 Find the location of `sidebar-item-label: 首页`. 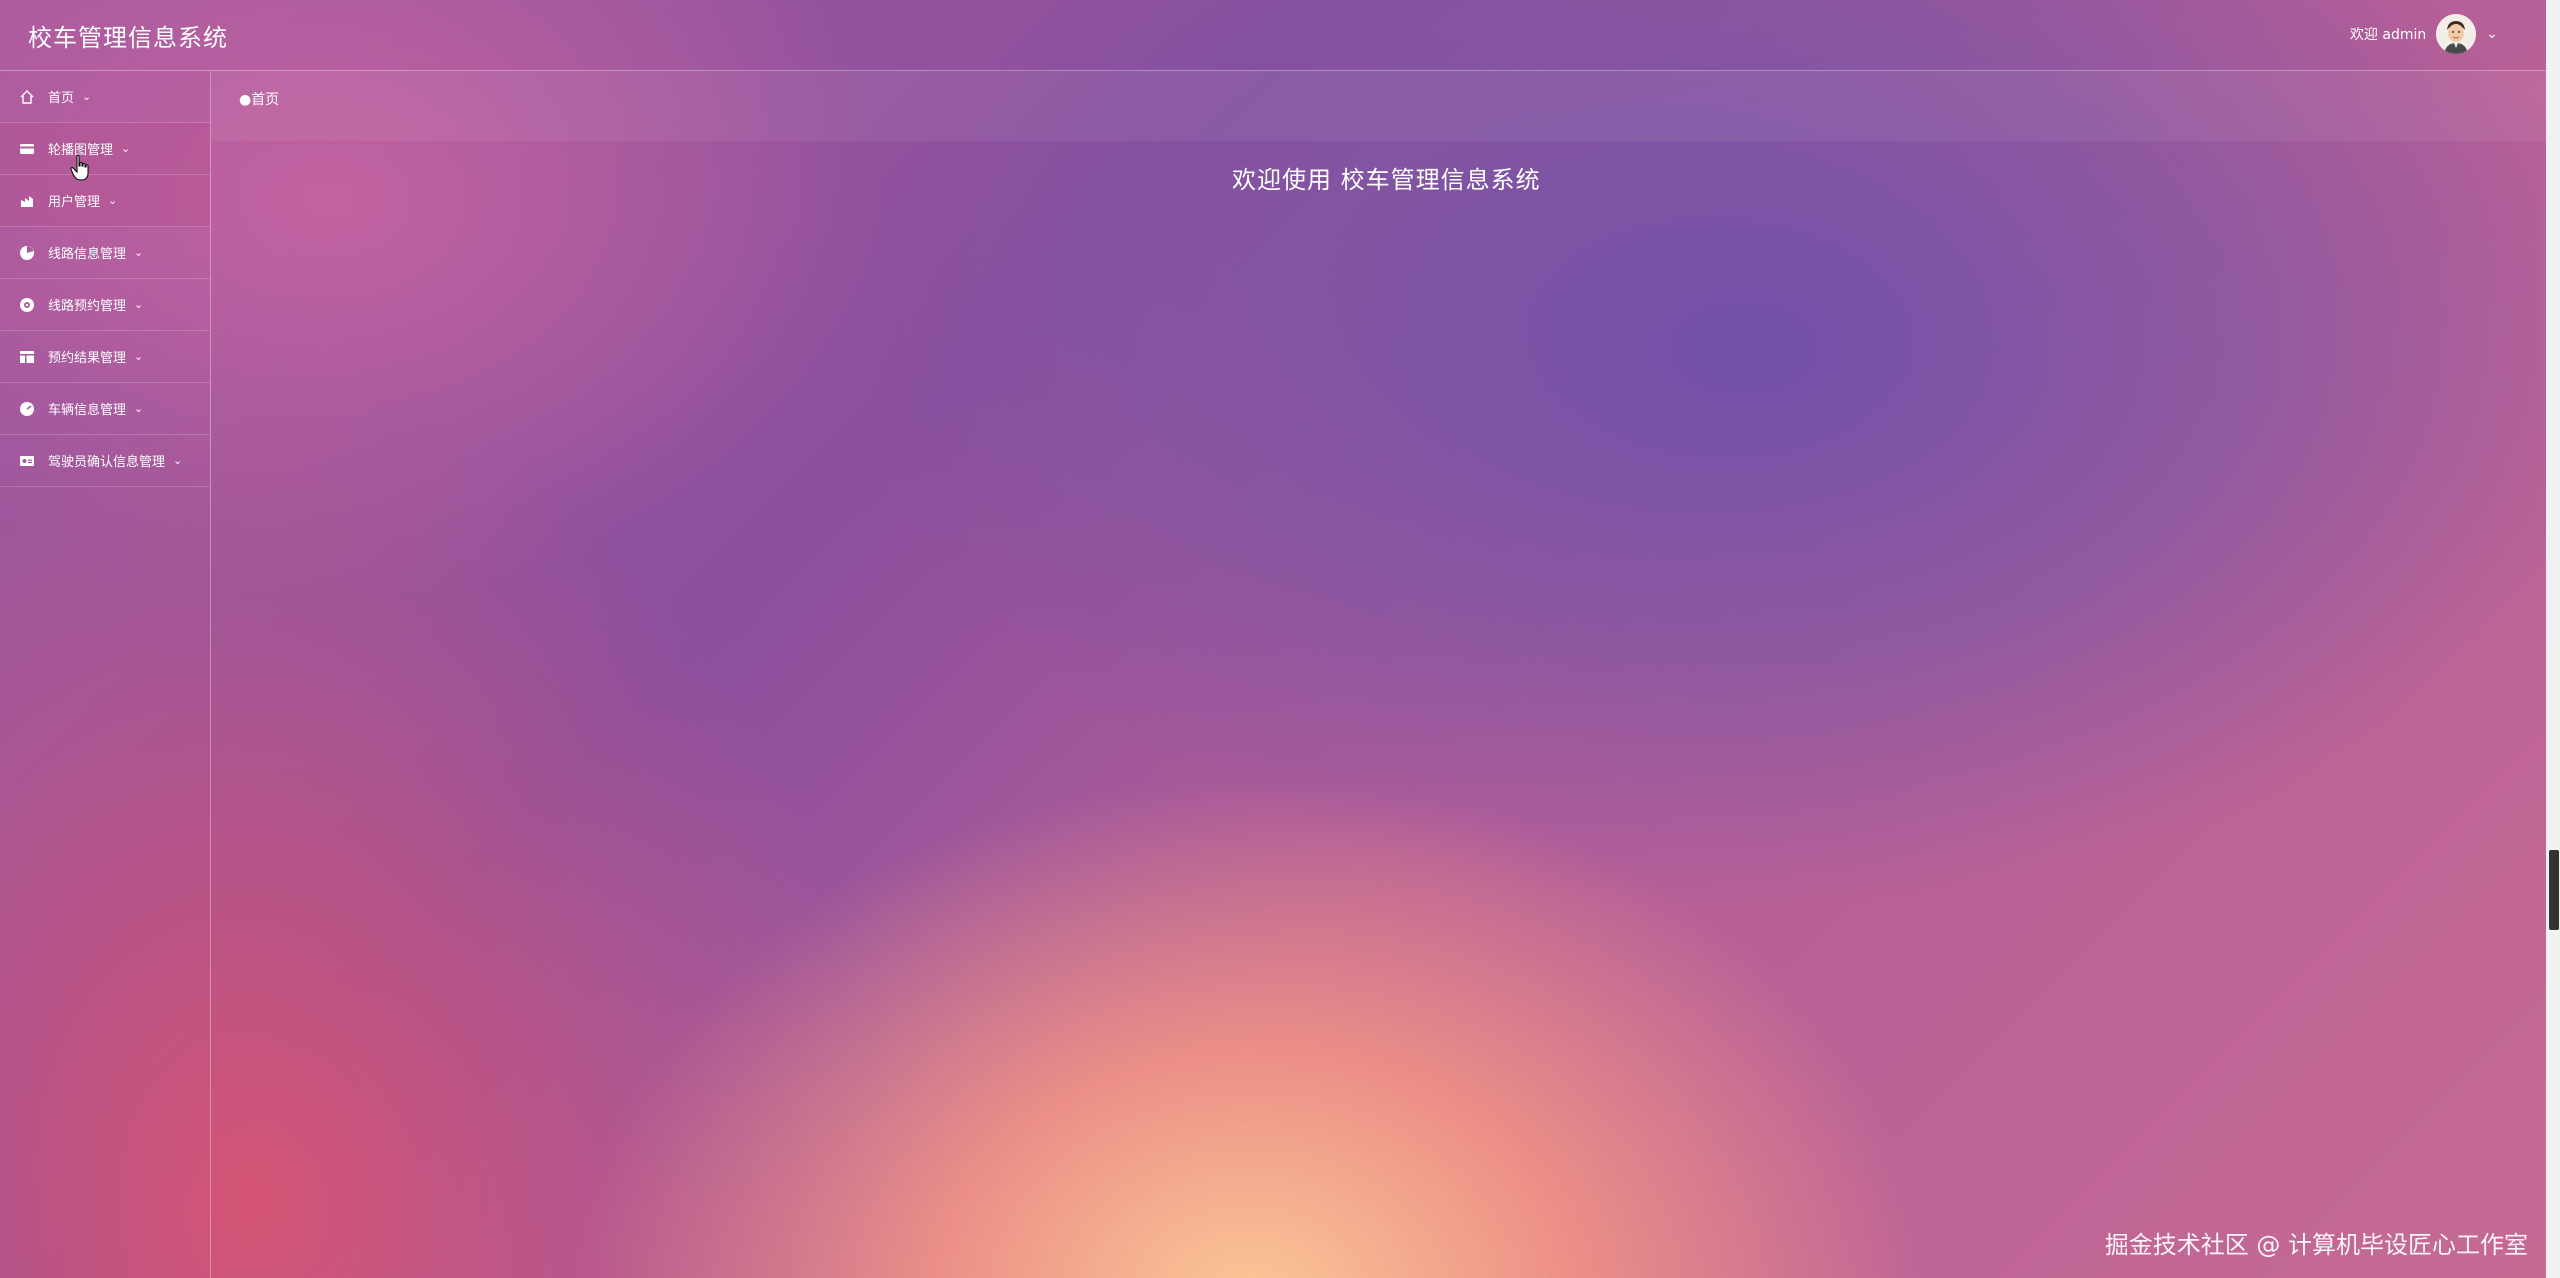

sidebar-item-label: 首页 is located at coordinates (61, 98).